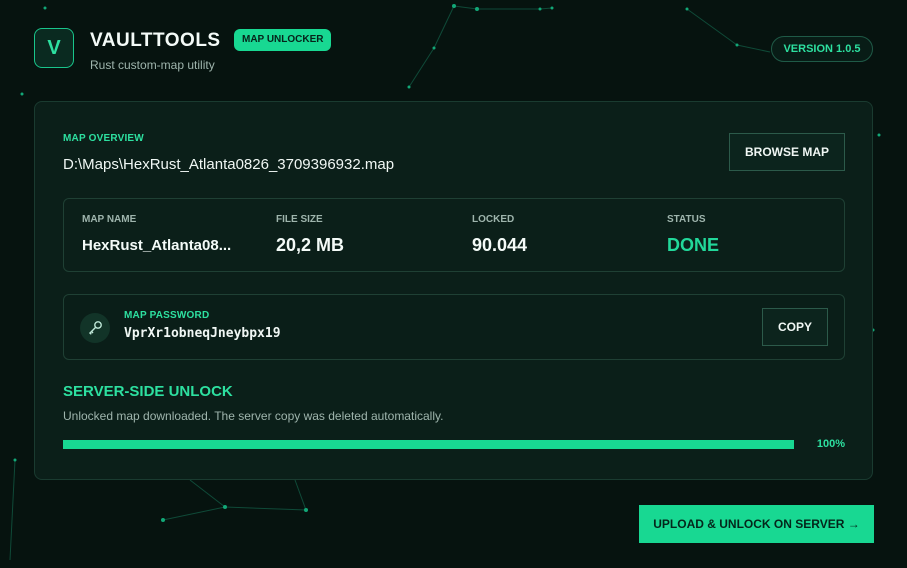 The width and height of the screenshot is (907, 568). Describe the element at coordinates (822, 49) in the screenshot. I see `version-badge: VERSION 1.0.5` at that location.